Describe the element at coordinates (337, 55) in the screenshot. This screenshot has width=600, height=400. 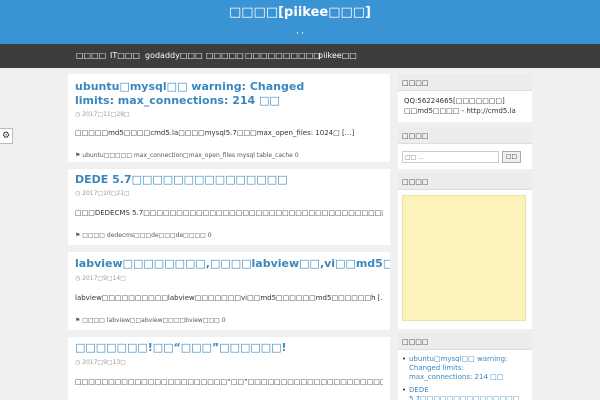
I see `nav-item-piikee: piikee□□` at that location.